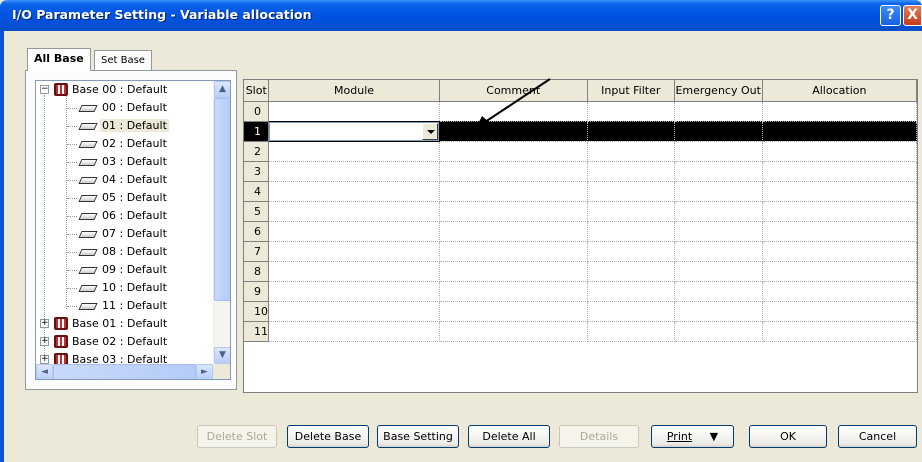 This screenshot has height=462, width=922. What do you see at coordinates (59, 59) in the screenshot?
I see `tab-all-base: All Base` at bounding box center [59, 59].